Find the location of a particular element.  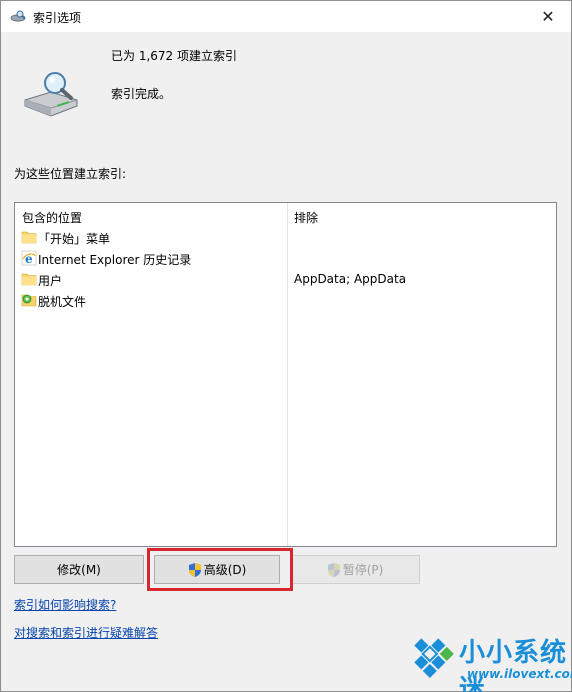

how-indexing-affects-search-link: 索引如何影响搜索? is located at coordinates (65, 604).